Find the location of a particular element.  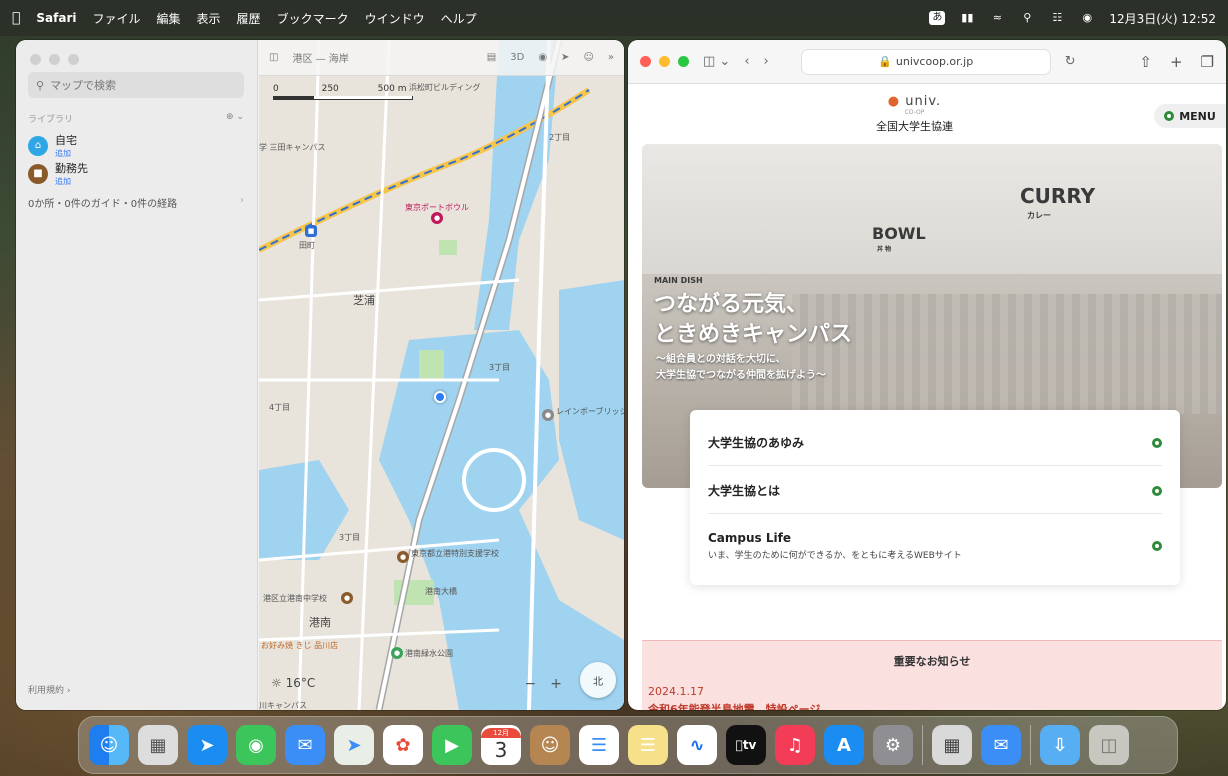

safari-icon: ➤ is located at coordinates (207, 745).